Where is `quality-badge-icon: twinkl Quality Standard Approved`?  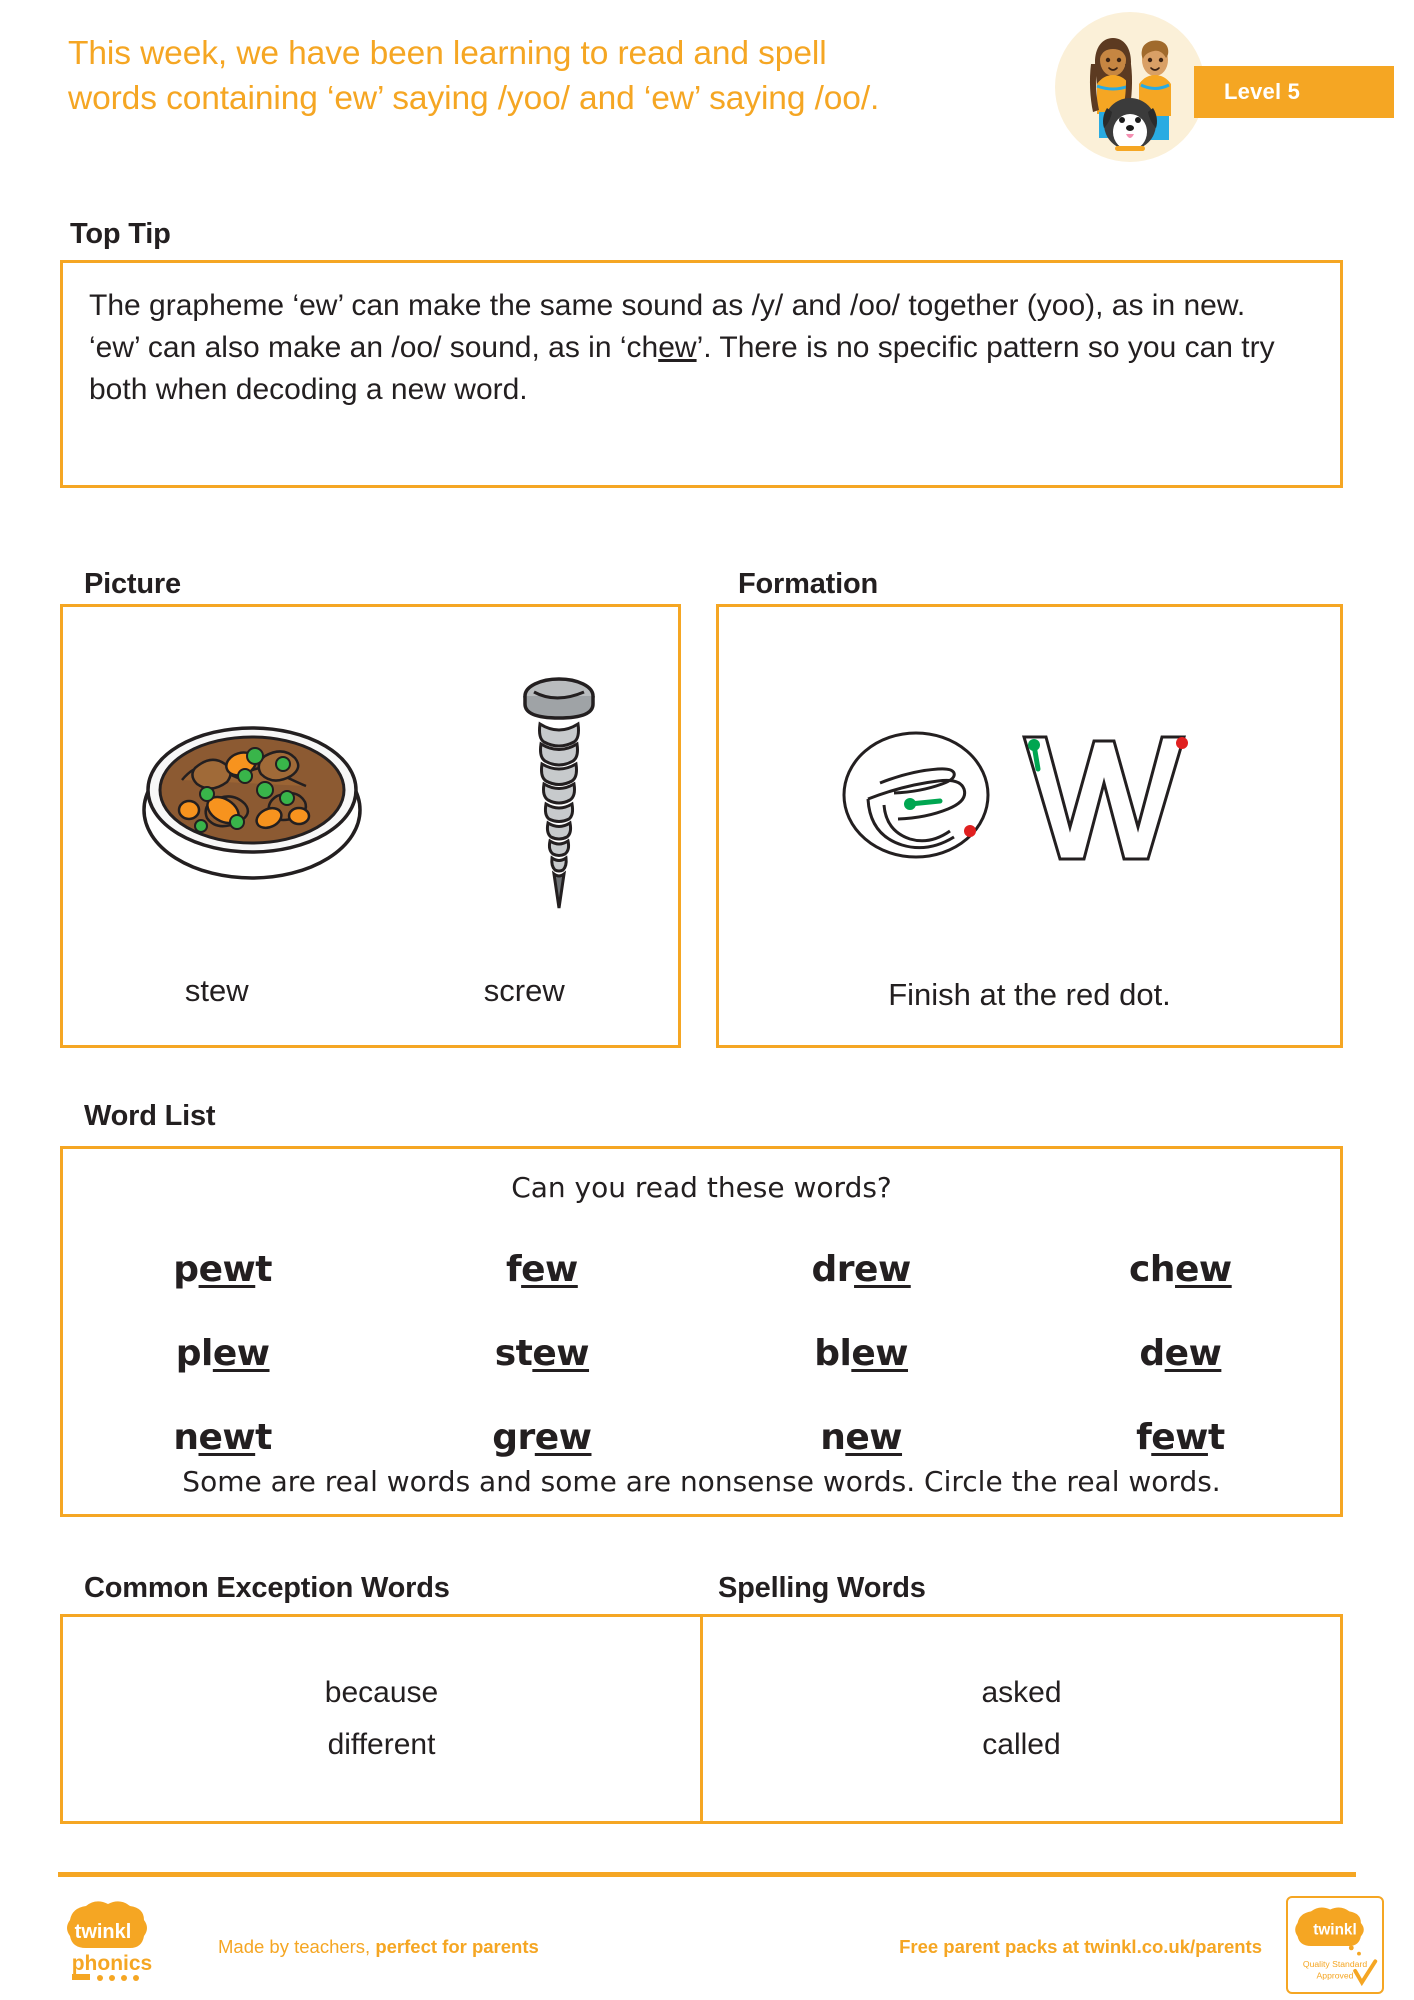
quality-badge-icon: twinkl Quality Standard Approved is located at coordinates (1336, 1947).